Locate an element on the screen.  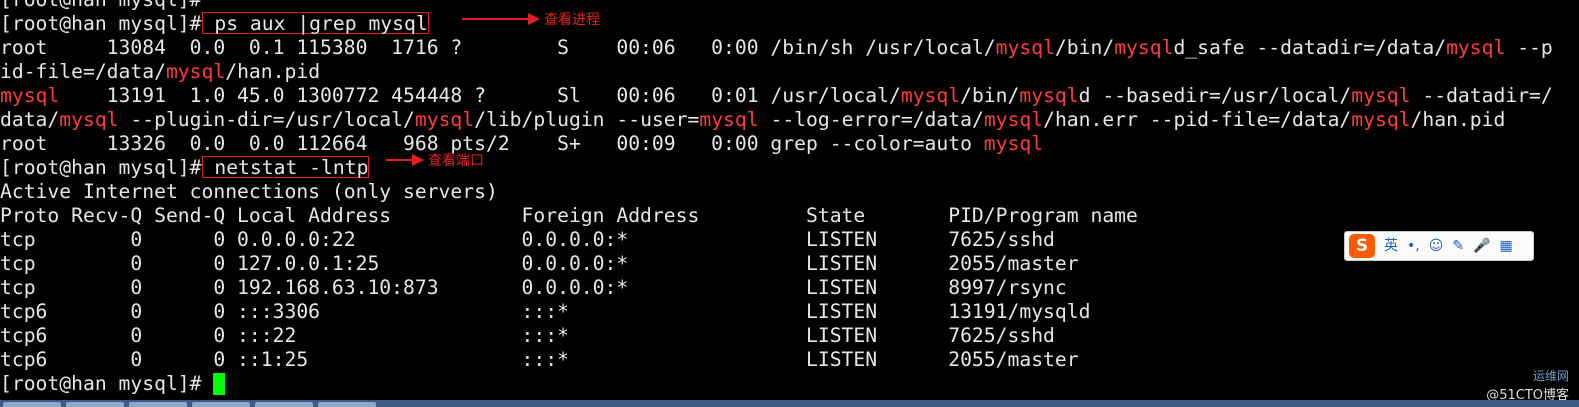
terminal-line: tcp6 0 0 ::1:25 :::* LISTEN 2055/master is located at coordinates (789, 360).